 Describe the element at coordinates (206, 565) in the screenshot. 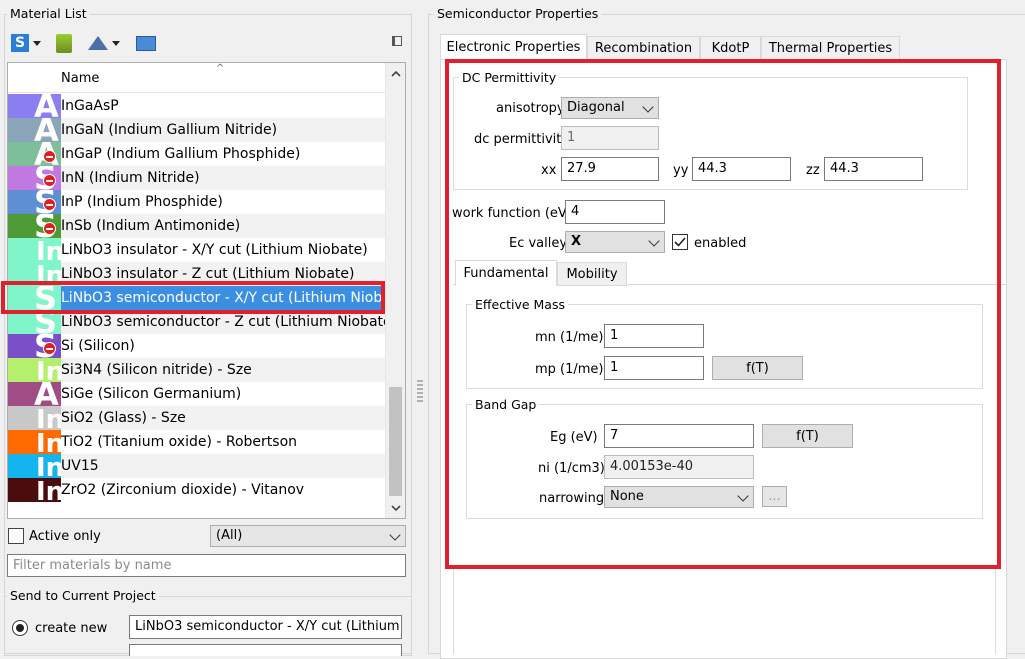

I see `filter-materials-input: Filter materials by name` at that location.